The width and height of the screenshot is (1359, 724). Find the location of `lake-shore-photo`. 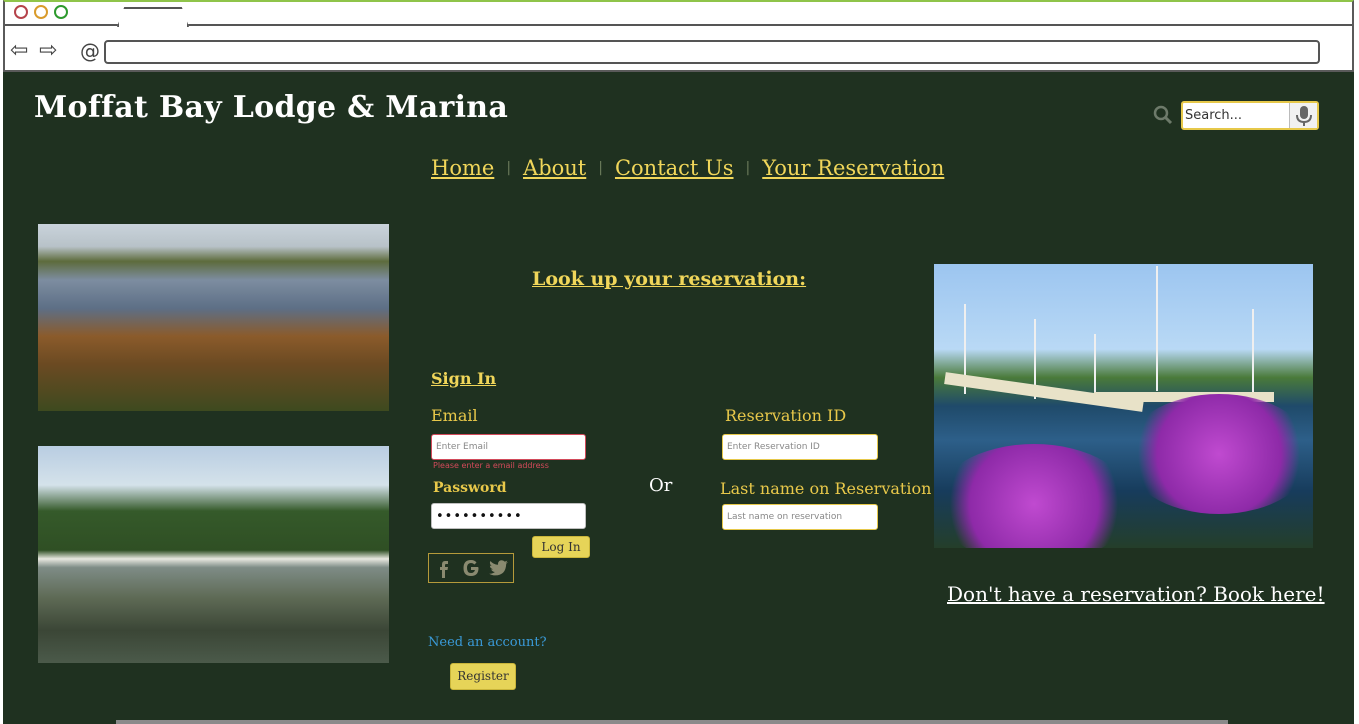

lake-shore-photo is located at coordinates (213, 554).